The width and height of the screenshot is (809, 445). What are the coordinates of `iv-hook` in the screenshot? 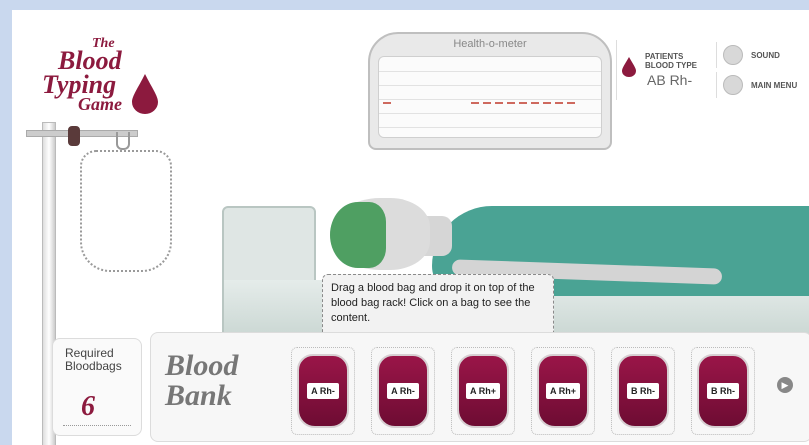 It's located at (123, 141).